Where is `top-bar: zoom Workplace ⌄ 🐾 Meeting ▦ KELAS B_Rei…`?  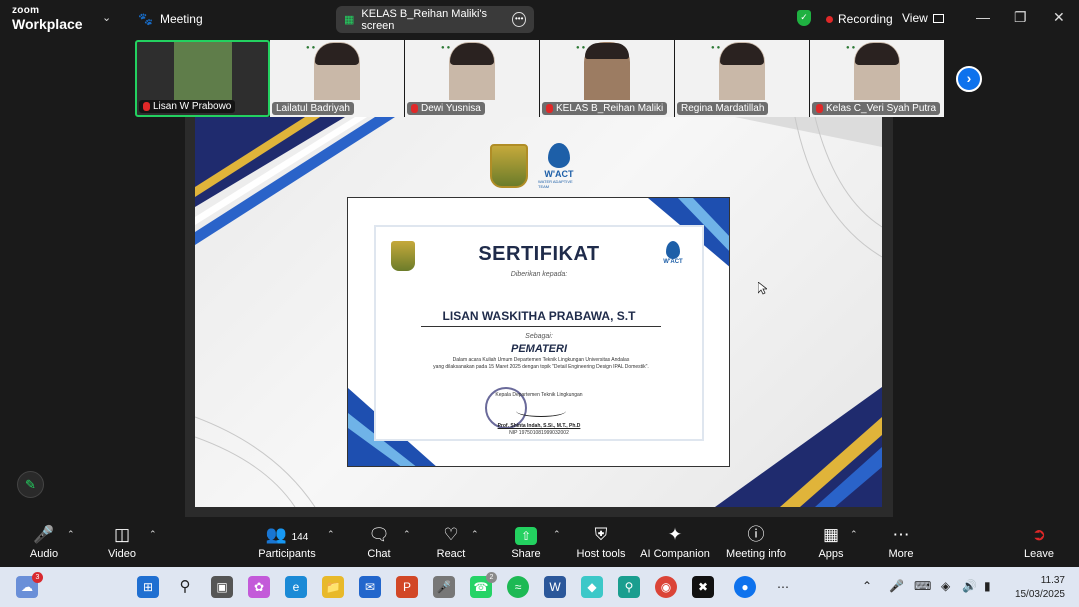 top-bar: zoom Workplace ⌄ 🐾 Meeting ▦ KELAS B_Rei… is located at coordinates (539, 19).